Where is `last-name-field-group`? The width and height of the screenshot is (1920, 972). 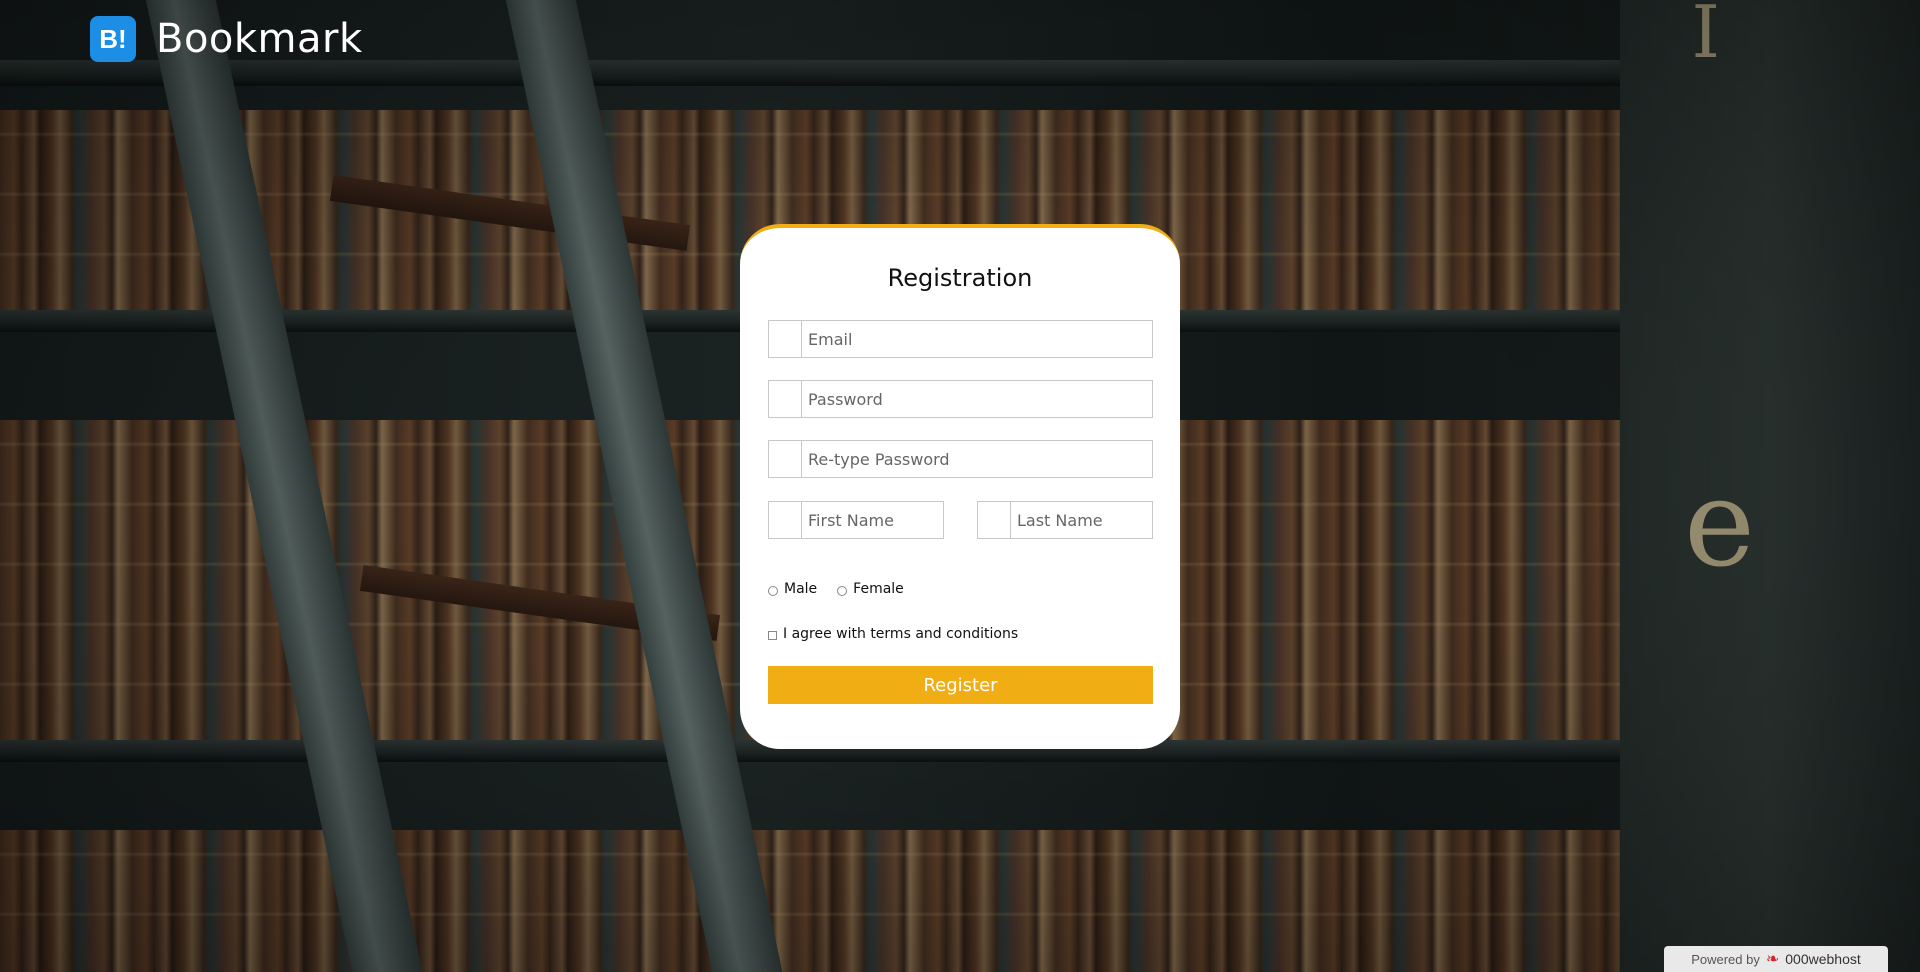
last-name-field-group is located at coordinates (1065, 520).